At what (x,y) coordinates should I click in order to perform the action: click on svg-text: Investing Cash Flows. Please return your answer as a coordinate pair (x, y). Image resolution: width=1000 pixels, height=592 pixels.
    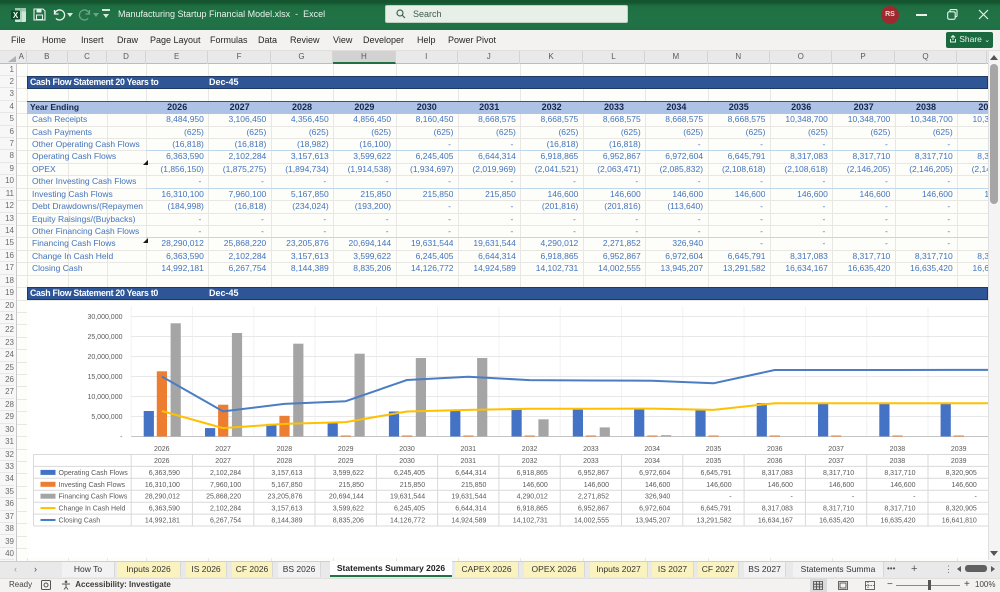
    Looking at the image, I should click on (91, 484).